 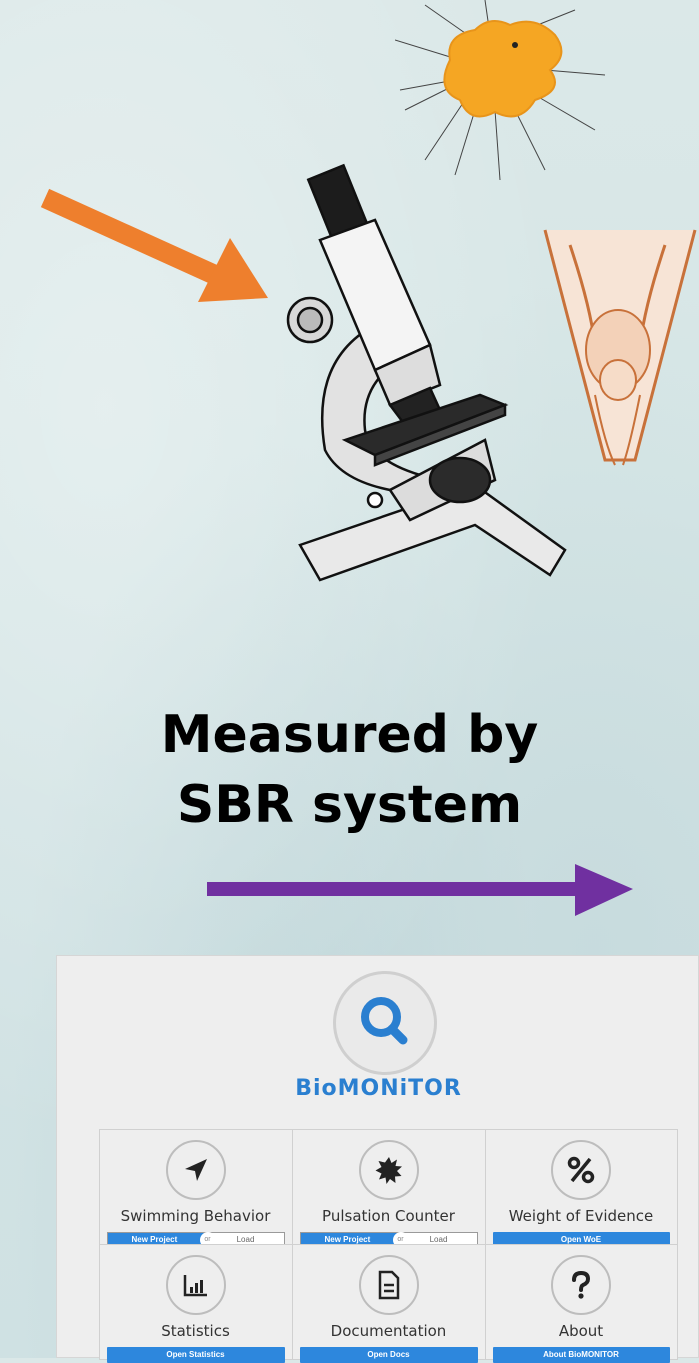 What do you see at coordinates (388, 1330) in the screenshot?
I see `card-title: Documentation` at bounding box center [388, 1330].